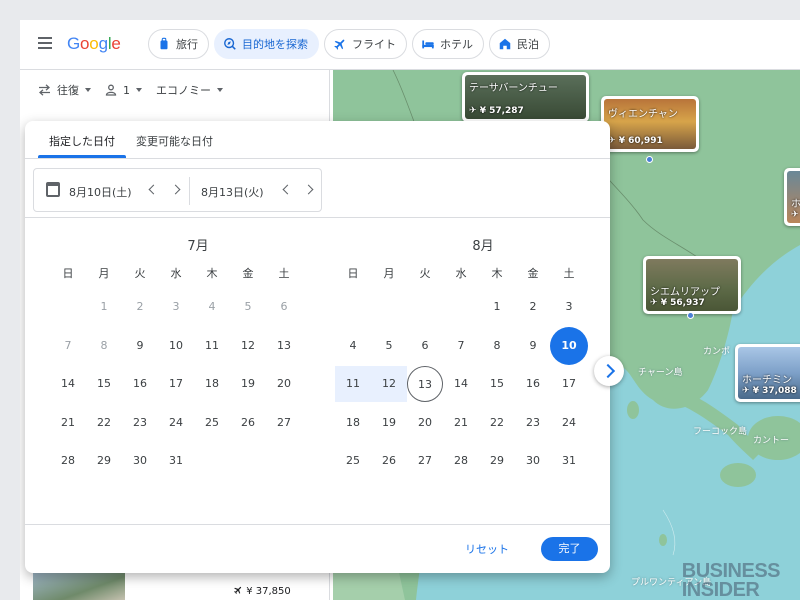 The width and height of the screenshot is (800, 600). What do you see at coordinates (286, 190) in the screenshot?
I see `return-prev-day-button` at bounding box center [286, 190].